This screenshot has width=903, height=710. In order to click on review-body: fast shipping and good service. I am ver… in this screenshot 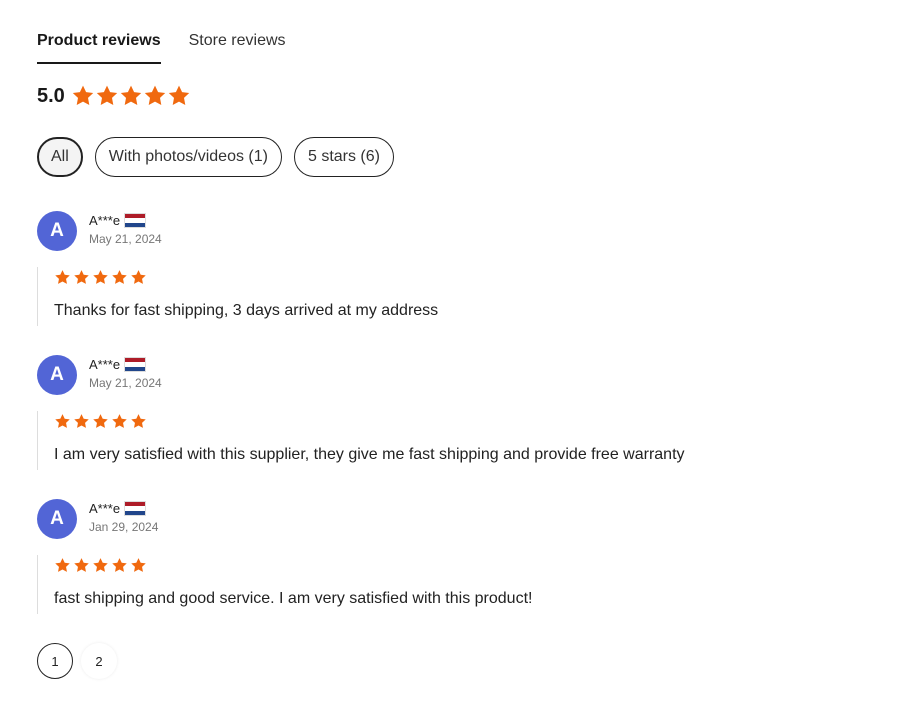, I will do `click(447, 584)`.